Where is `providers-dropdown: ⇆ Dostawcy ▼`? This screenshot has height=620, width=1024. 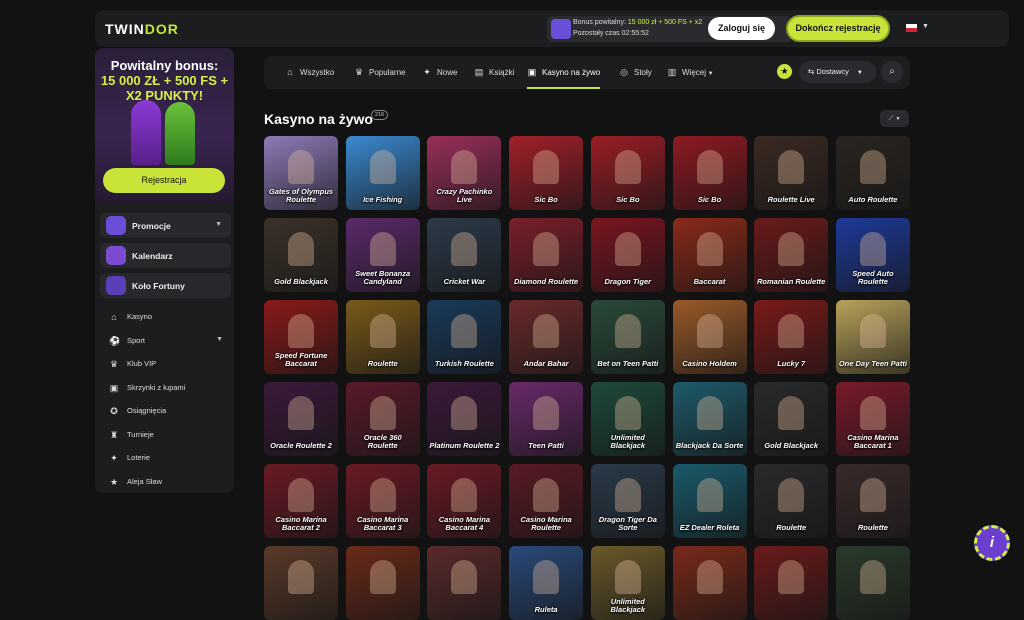 providers-dropdown: ⇆ Dostawcy ▼ is located at coordinates (837, 72).